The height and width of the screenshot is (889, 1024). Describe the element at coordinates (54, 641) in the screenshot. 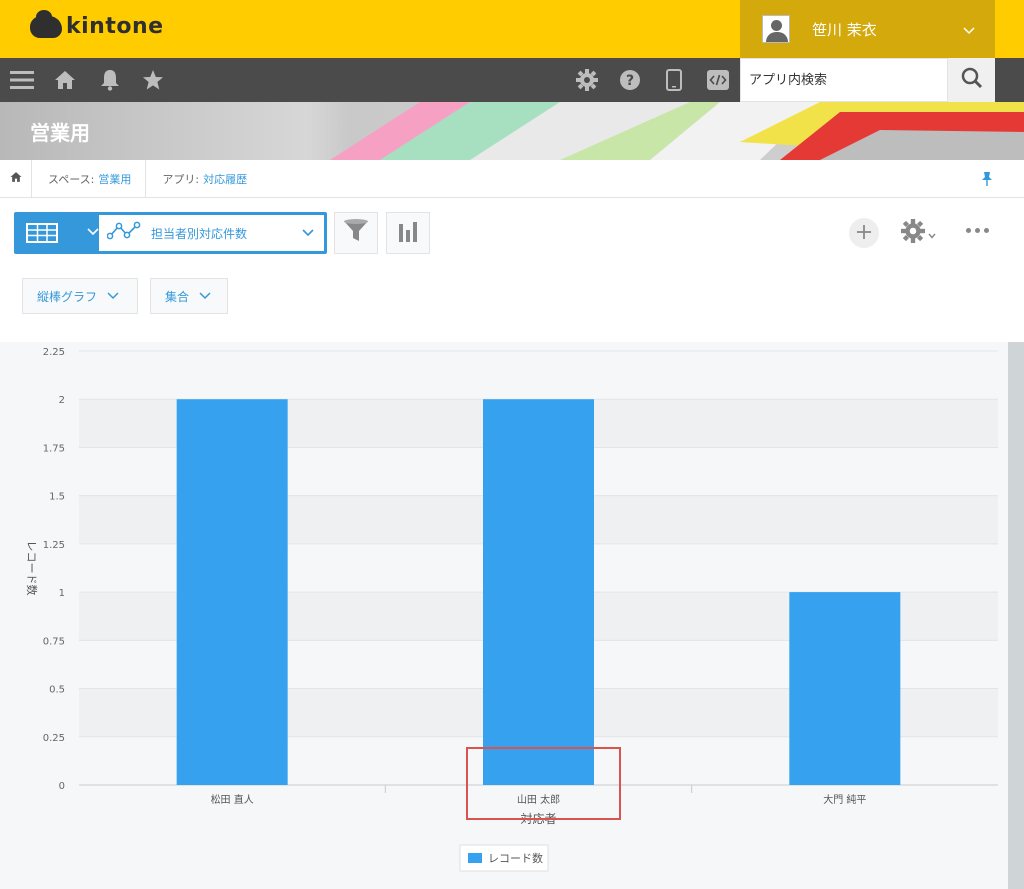

I see `y-tick-label: 0.75` at that location.